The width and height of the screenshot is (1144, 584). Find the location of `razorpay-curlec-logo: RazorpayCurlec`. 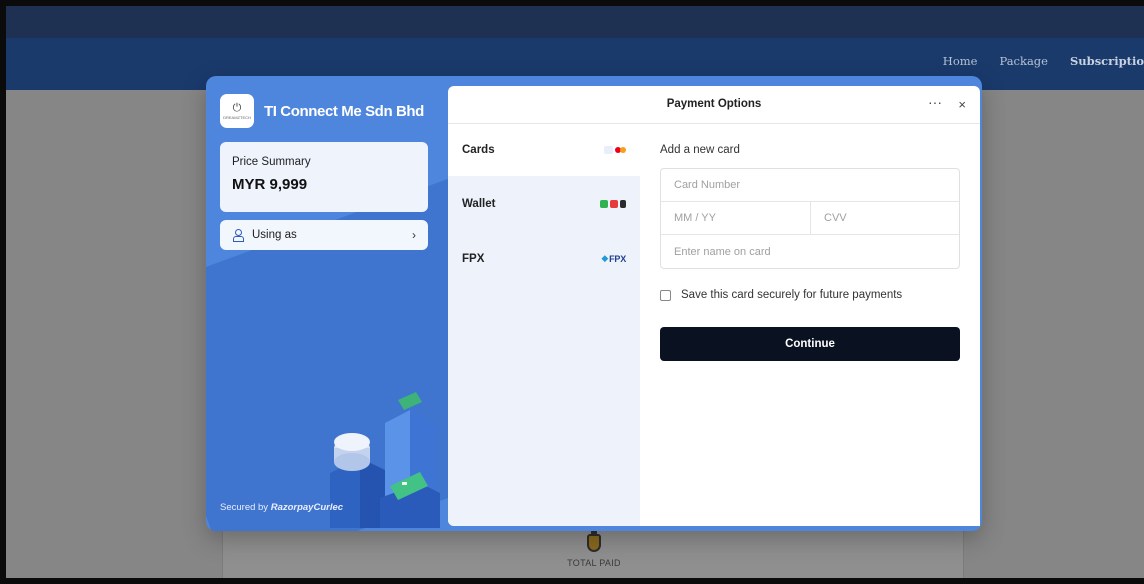

razorpay-curlec-logo: RazorpayCurlec is located at coordinates (307, 507).